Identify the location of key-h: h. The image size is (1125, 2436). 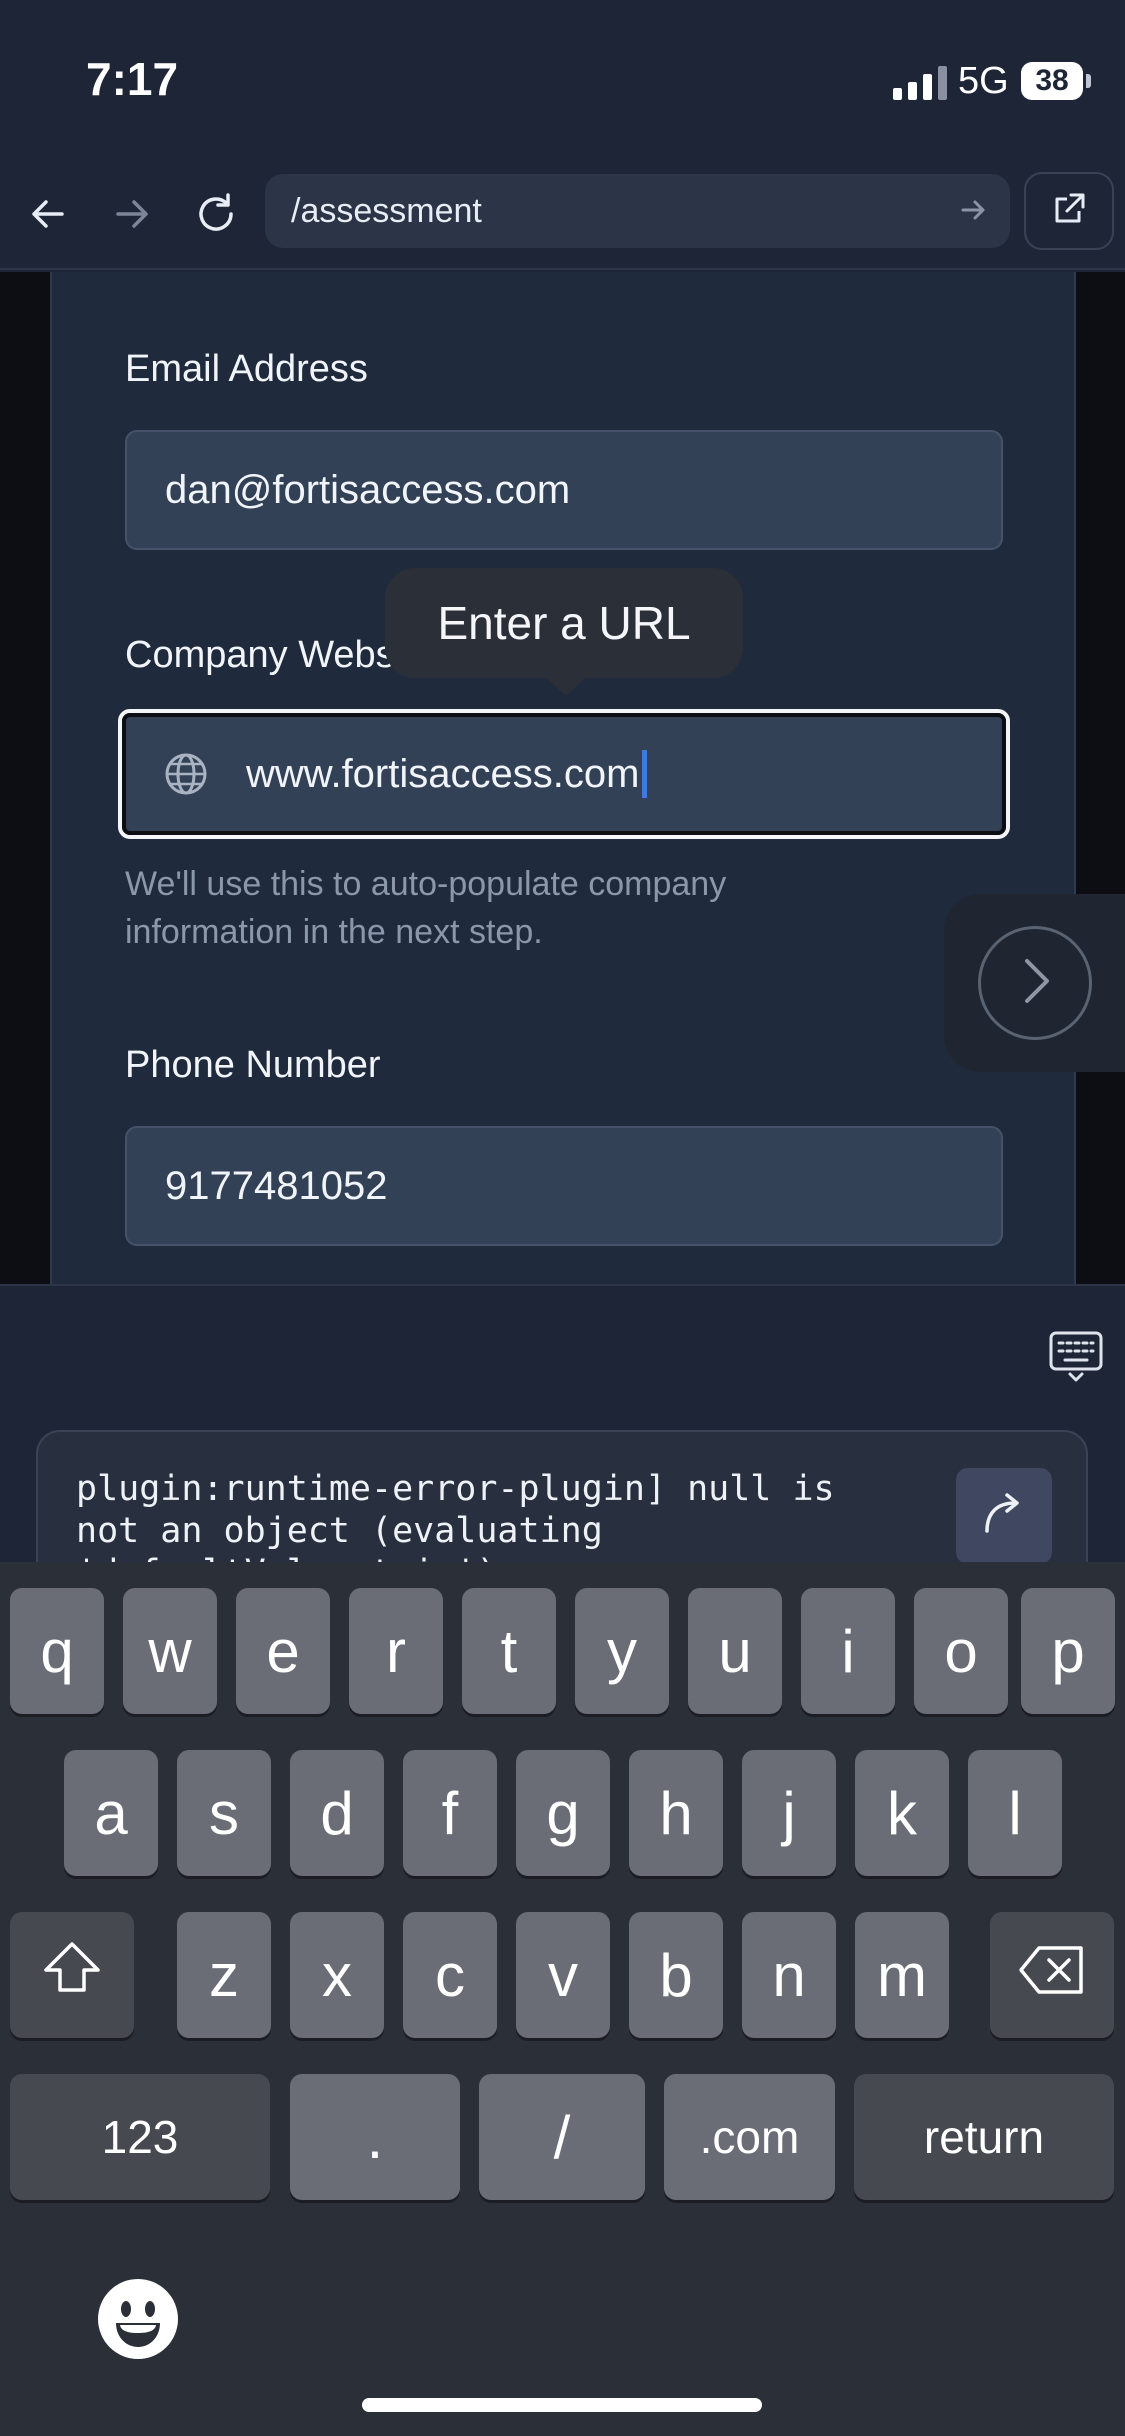
(676, 1813).